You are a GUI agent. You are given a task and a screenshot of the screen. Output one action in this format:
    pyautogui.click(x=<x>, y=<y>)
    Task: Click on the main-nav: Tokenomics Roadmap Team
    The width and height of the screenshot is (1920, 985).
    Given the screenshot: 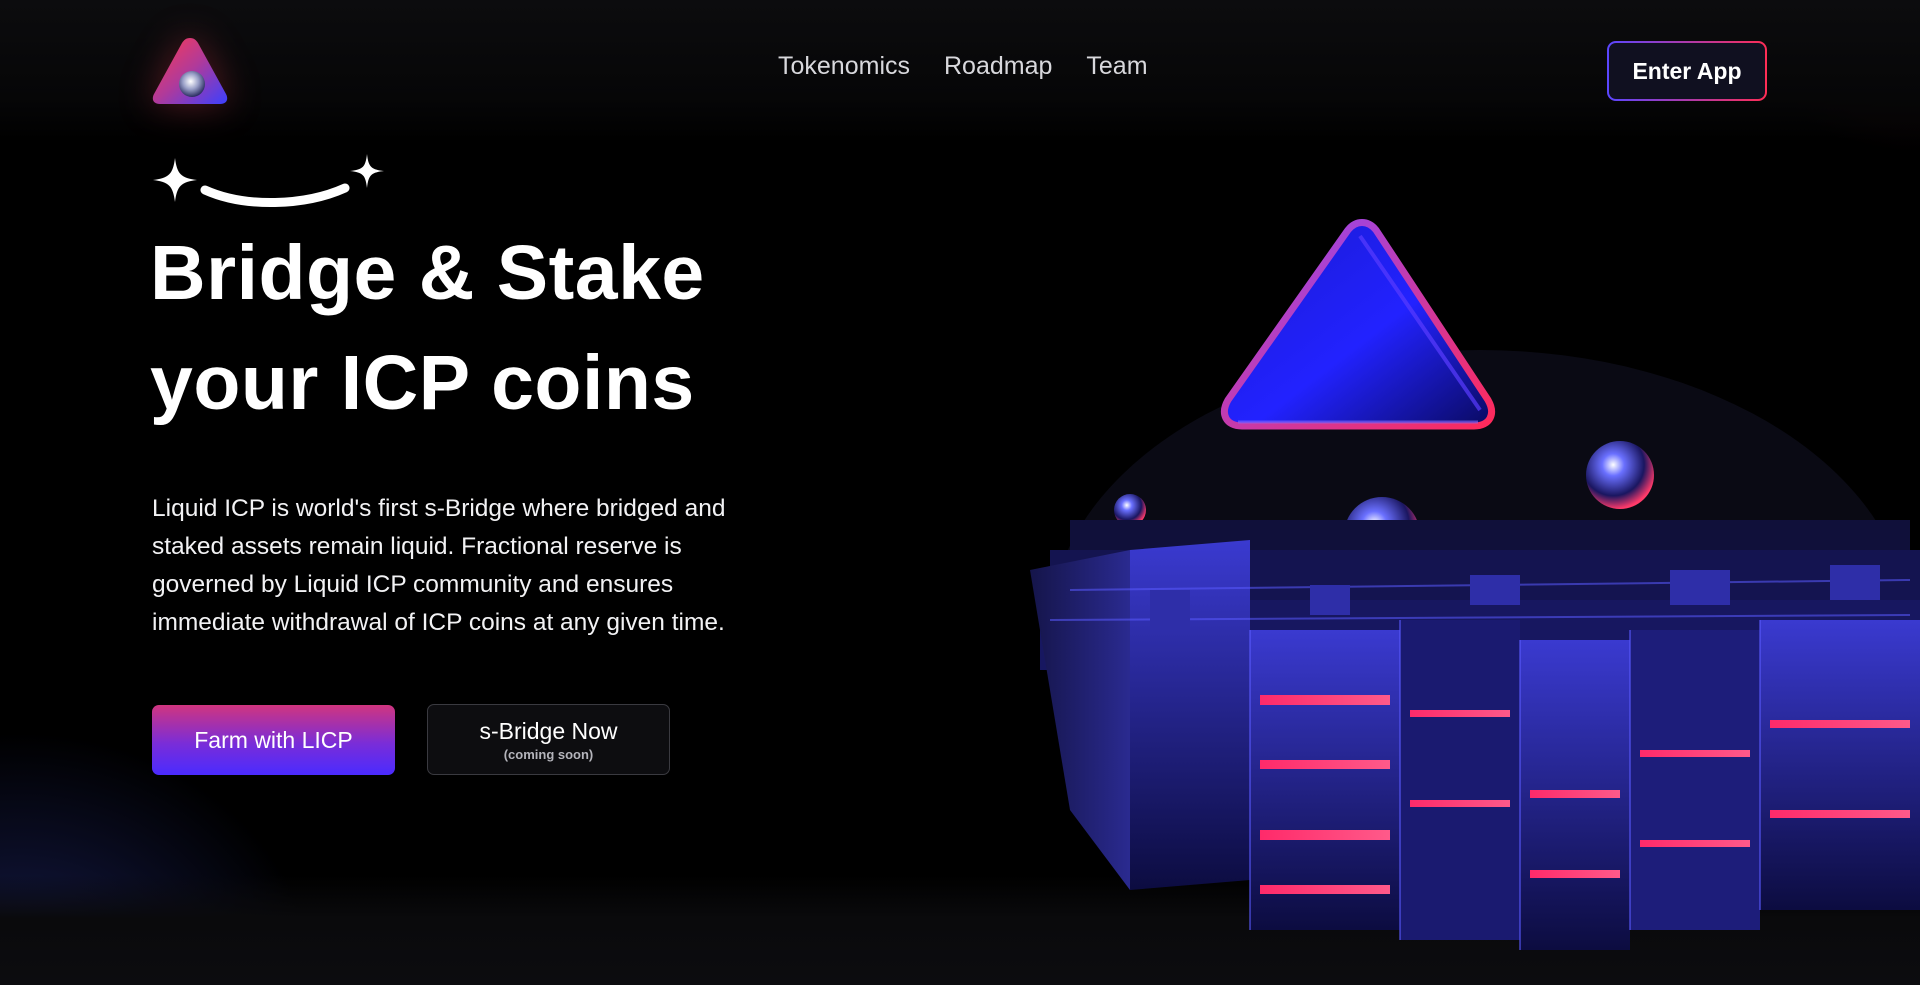 What is the action you would take?
    pyautogui.click(x=963, y=66)
    